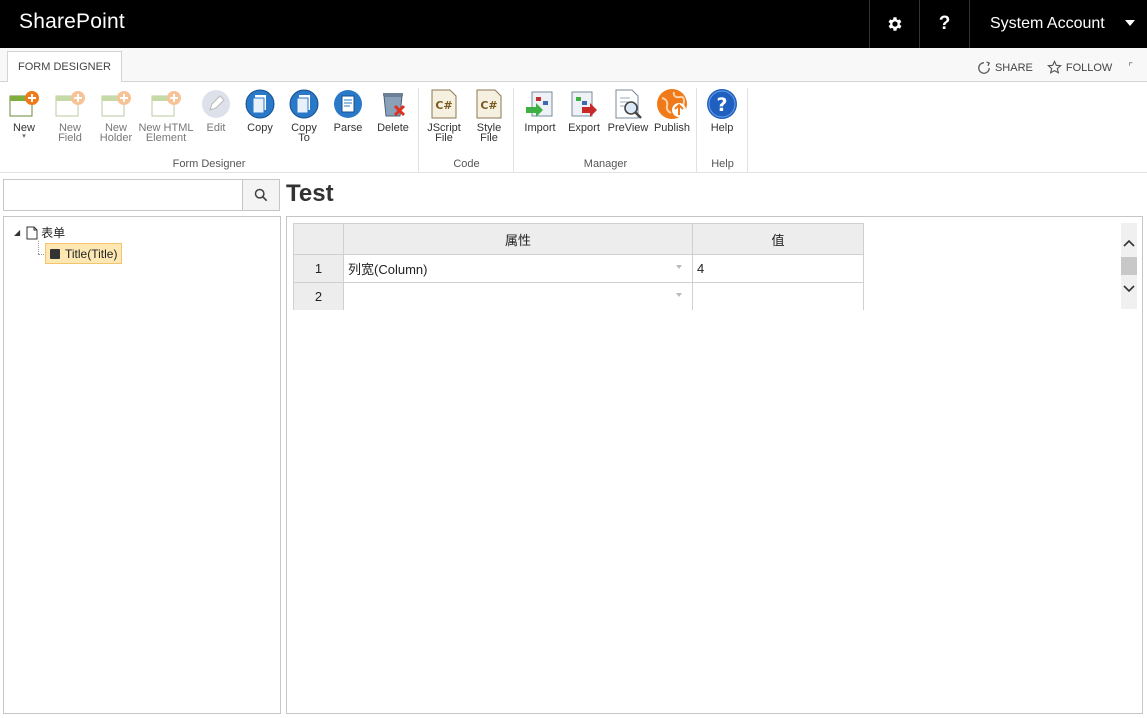 The height and width of the screenshot is (718, 1147). I want to click on follow-button: FOLLOW, so click(1079, 67).